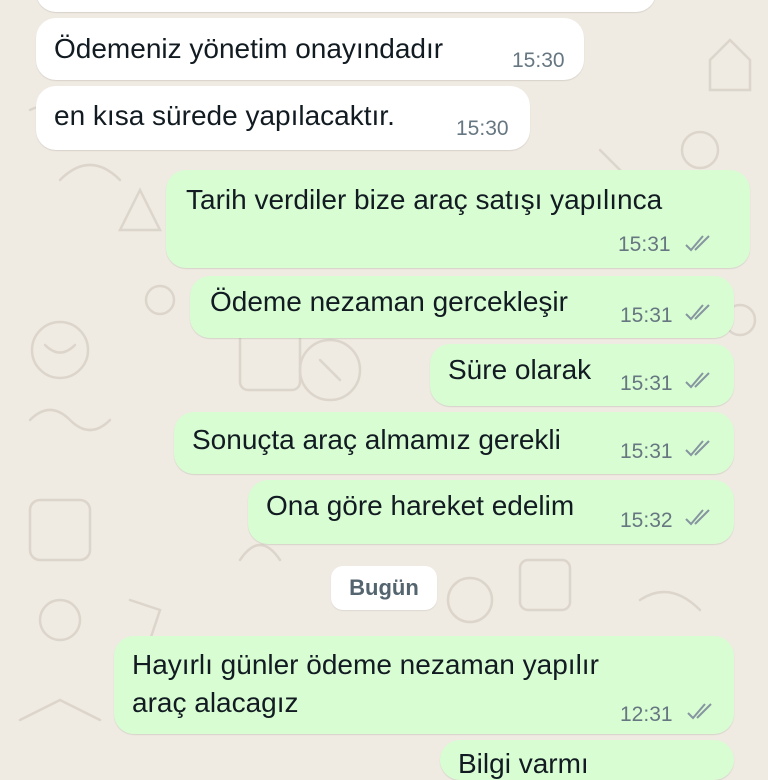  What do you see at coordinates (646, 520) in the screenshot?
I see `message-timestamp: 15:32` at bounding box center [646, 520].